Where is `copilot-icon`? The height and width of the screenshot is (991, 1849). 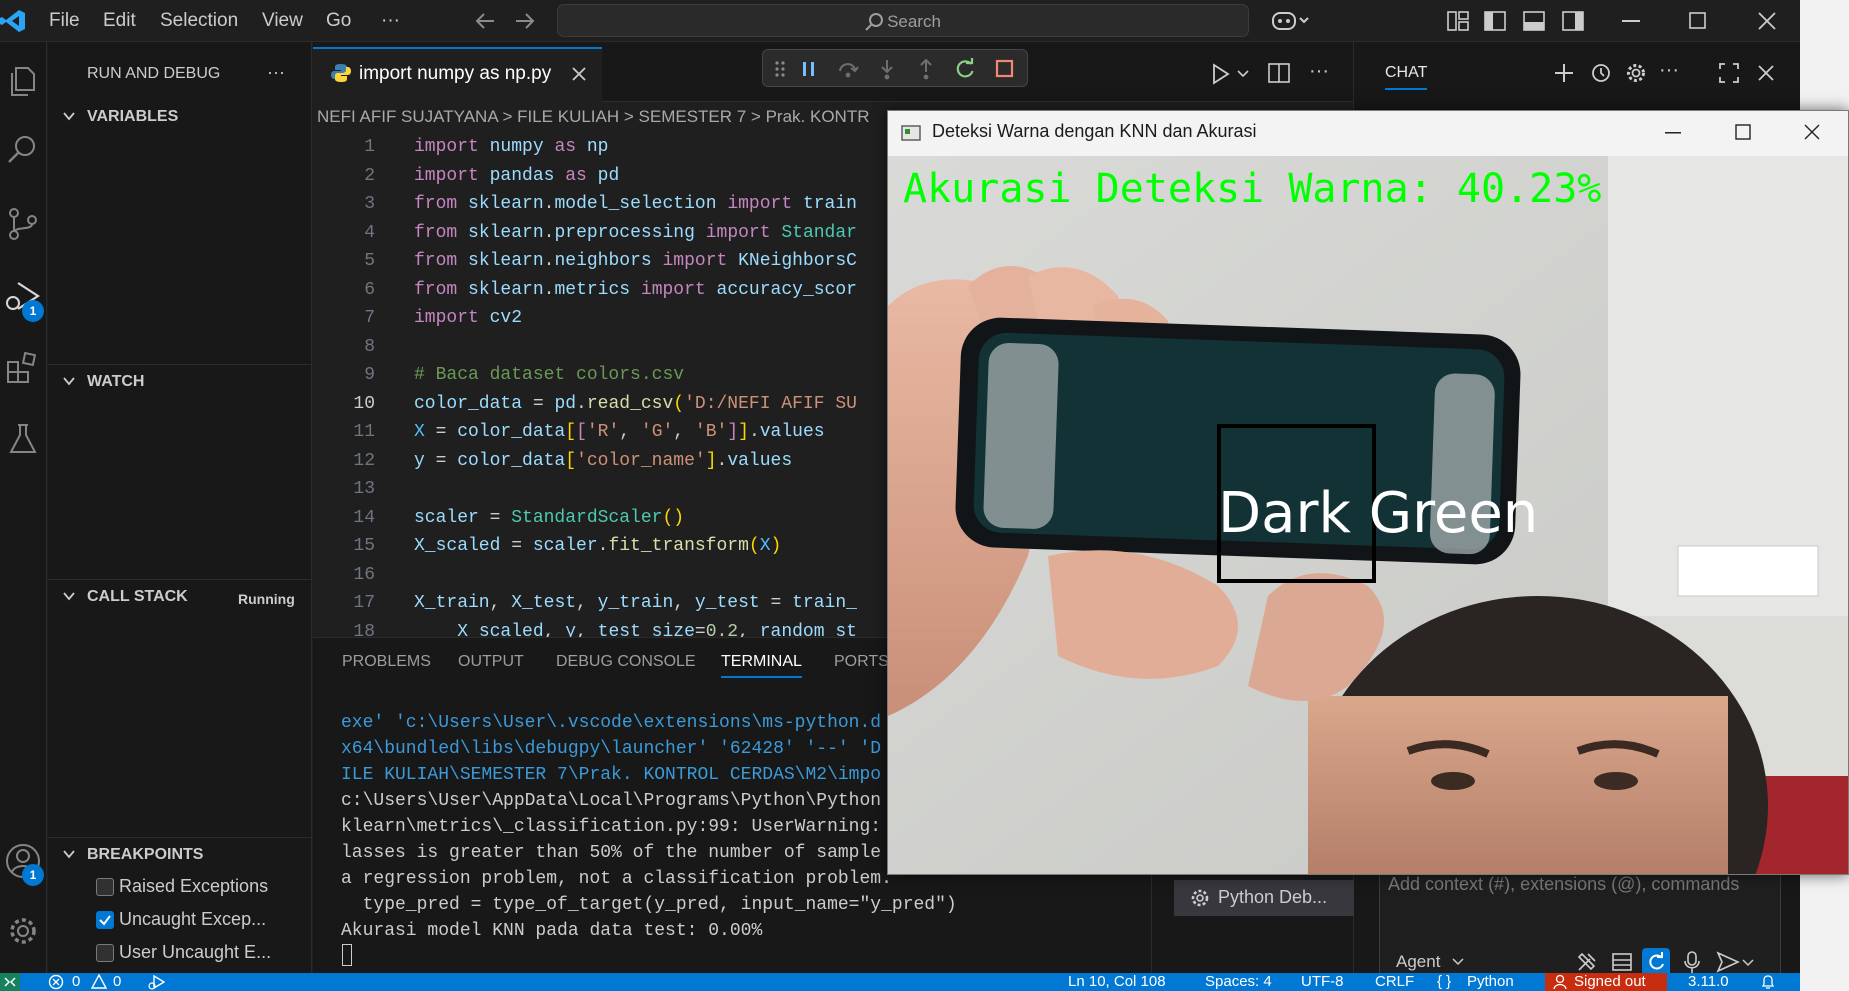 copilot-icon is located at coordinates (1290, 21).